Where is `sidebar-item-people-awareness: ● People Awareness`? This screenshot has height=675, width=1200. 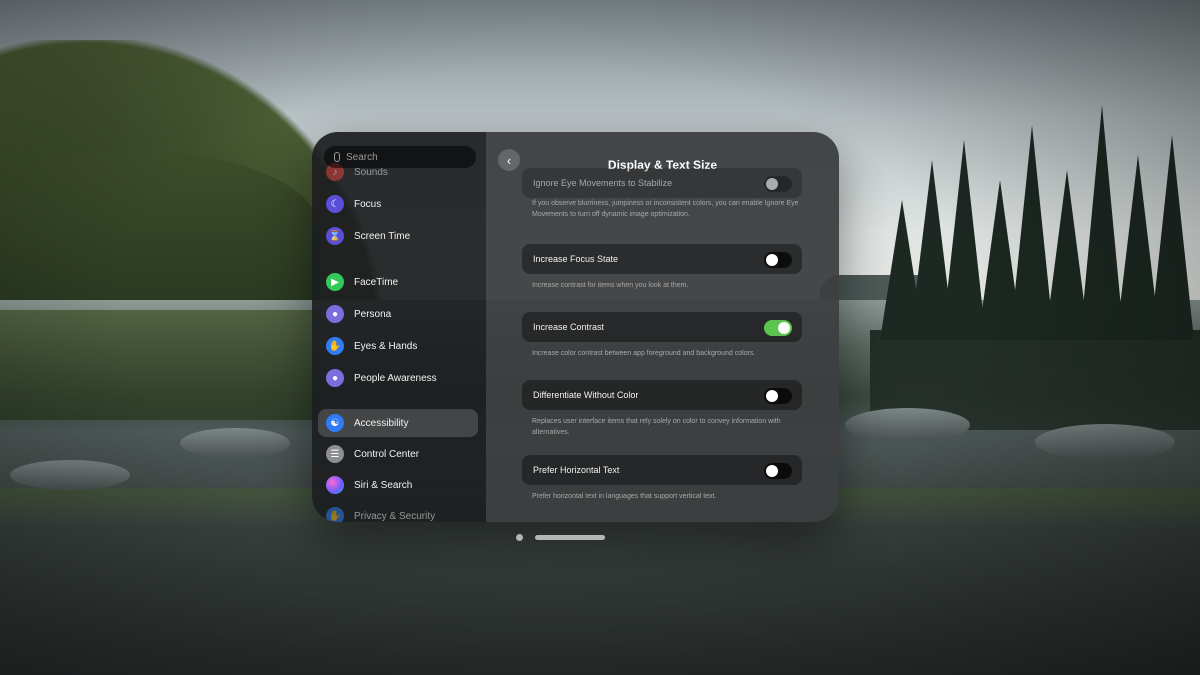
sidebar-item-people-awareness: ● People Awareness is located at coordinates (398, 378).